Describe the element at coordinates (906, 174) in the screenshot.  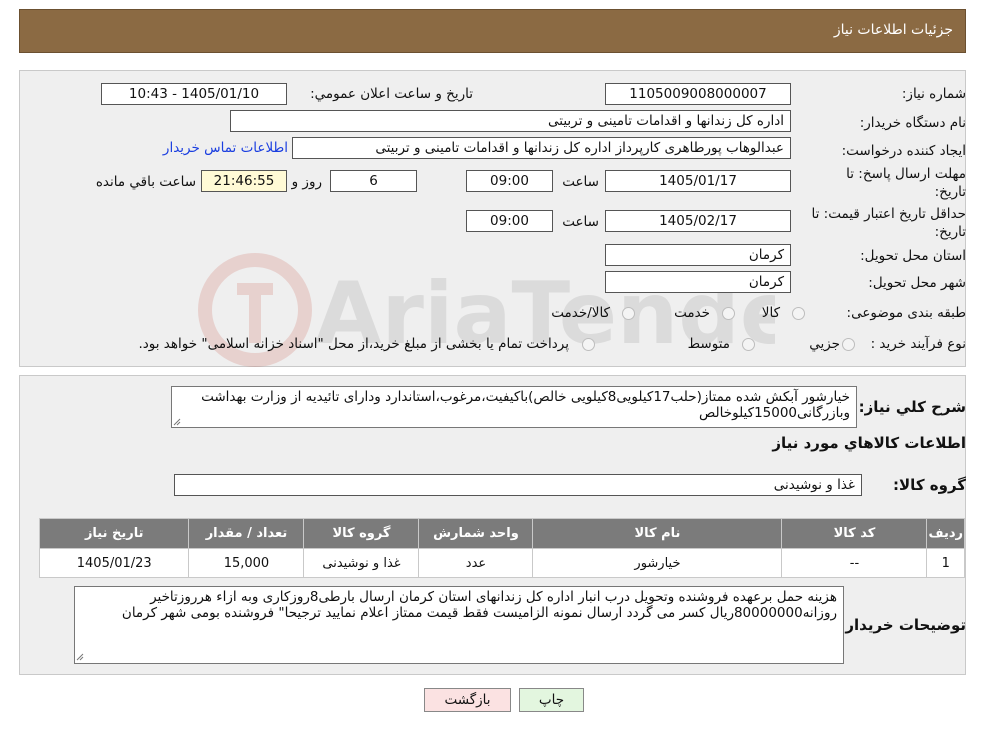
I see `deadline-label-line1: مهلت ارسال پاسخ: تا` at that location.